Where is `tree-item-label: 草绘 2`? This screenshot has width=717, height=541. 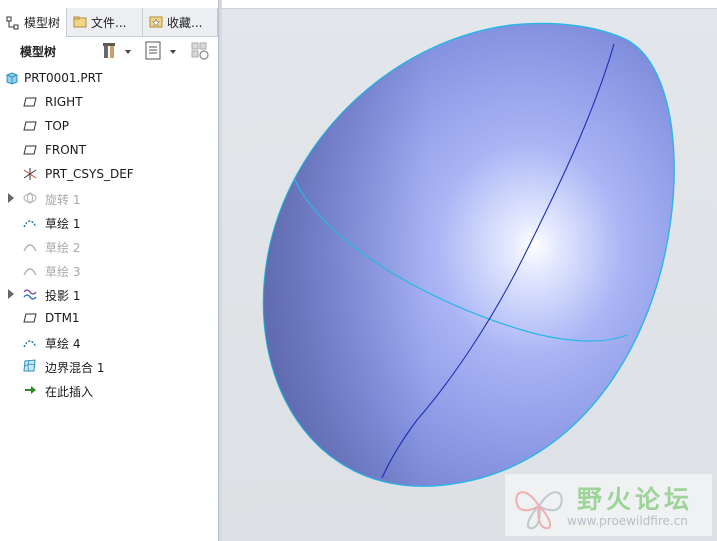 tree-item-label: 草绘 2 is located at coordinates (63, 248).